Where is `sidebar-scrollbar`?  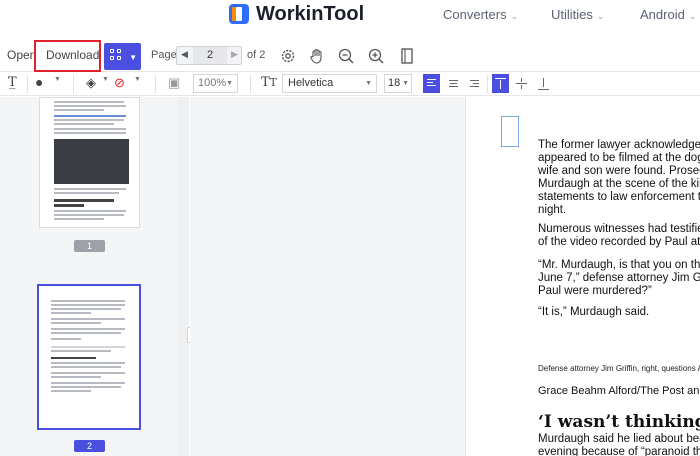 sidebar-scrollbar is located at coordinates (183, 276).